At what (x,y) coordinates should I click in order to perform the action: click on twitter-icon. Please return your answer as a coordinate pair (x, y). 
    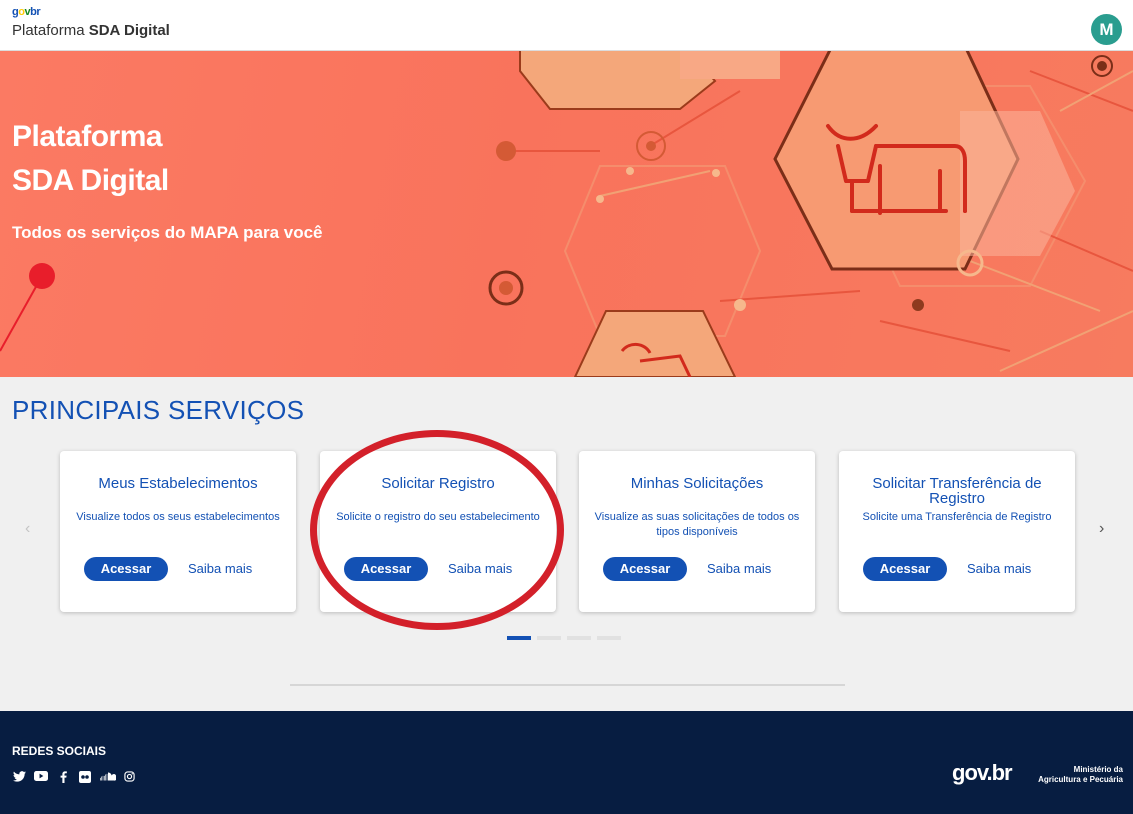
    Looking at the image, I should click on (19, 778).